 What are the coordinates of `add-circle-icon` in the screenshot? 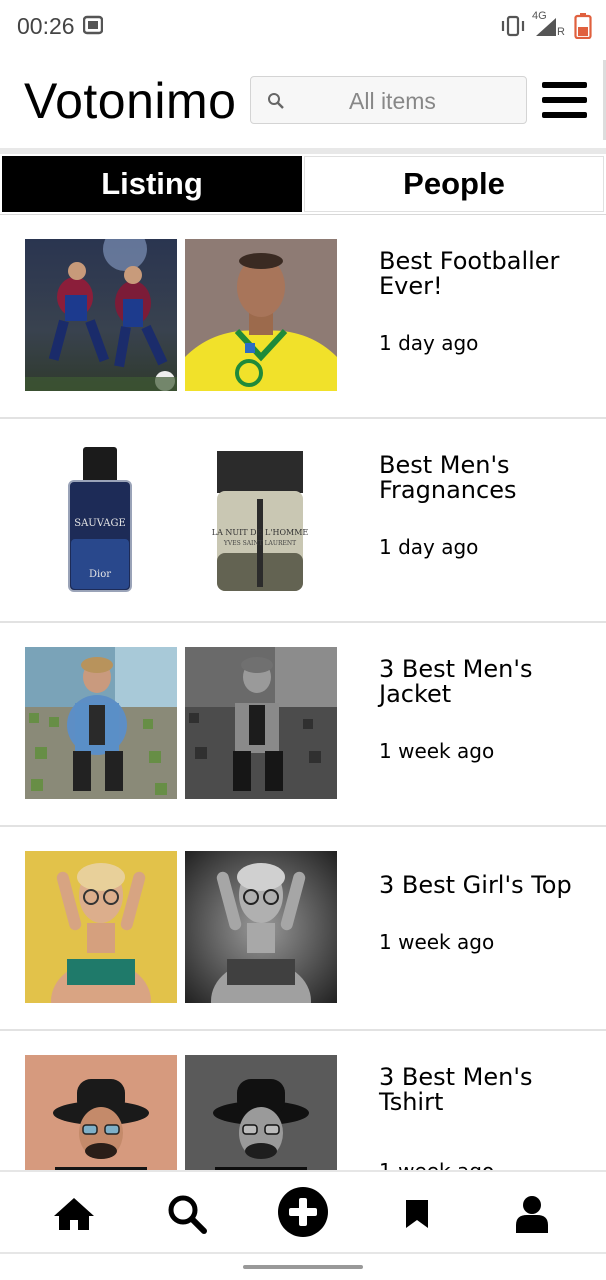 It's located at (303, 1212).